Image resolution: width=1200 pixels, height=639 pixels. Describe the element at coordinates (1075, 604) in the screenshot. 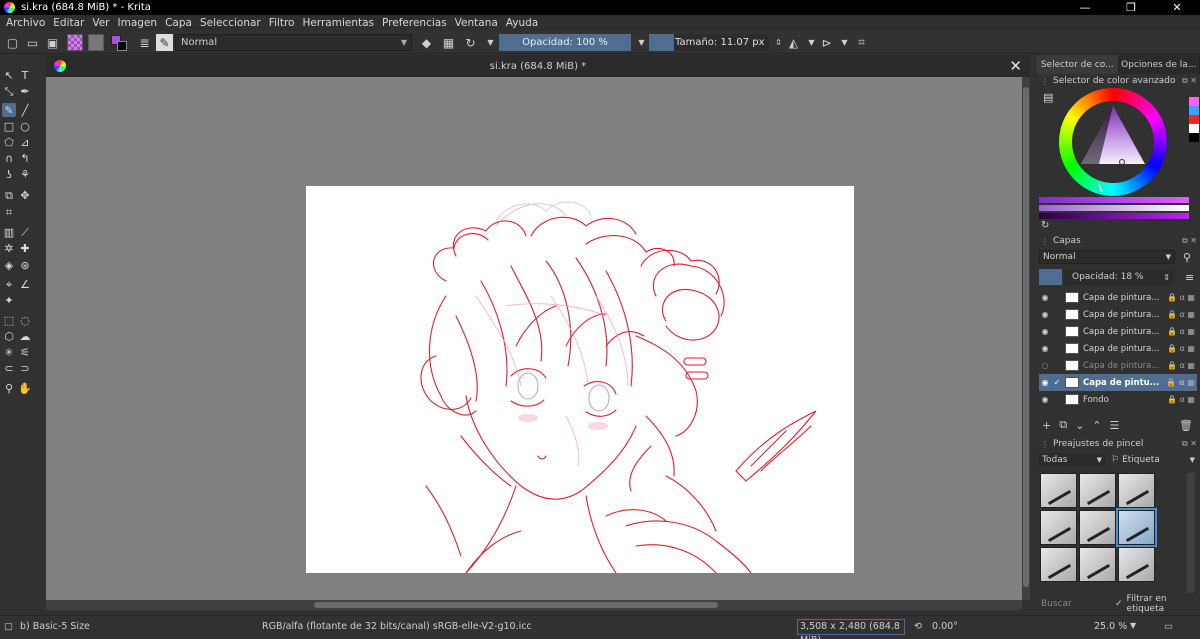

I see `brush-search-input: Buscar` at that location.